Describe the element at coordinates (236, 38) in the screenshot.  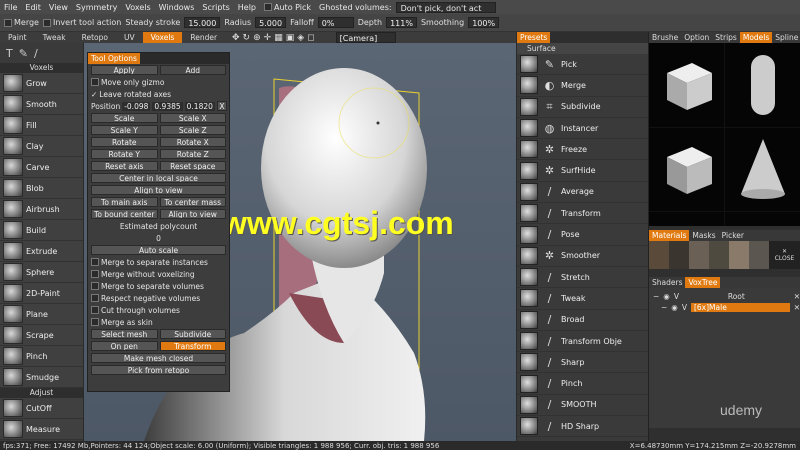
I see `move-icon: ✥` at that location.